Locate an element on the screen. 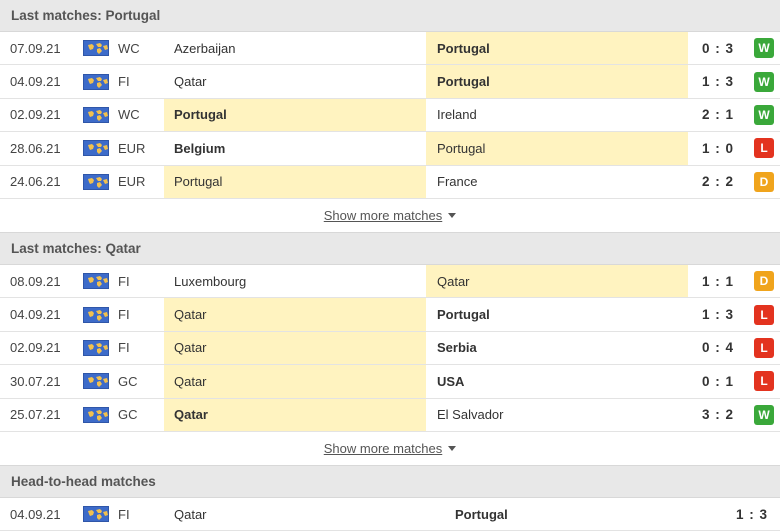  away-team: El Salvador is located at coordinates (557, 415).